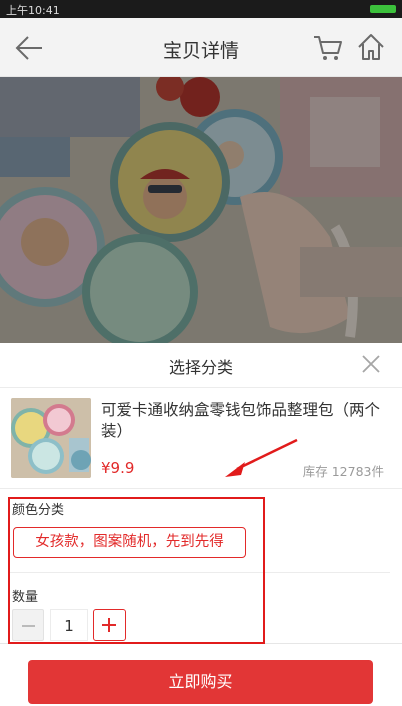 Image resolution: width=402 pixels, height=706 pixels. Describe the element at coordinates (371, 364) in the screenshot. I see `close-icon` at that location.